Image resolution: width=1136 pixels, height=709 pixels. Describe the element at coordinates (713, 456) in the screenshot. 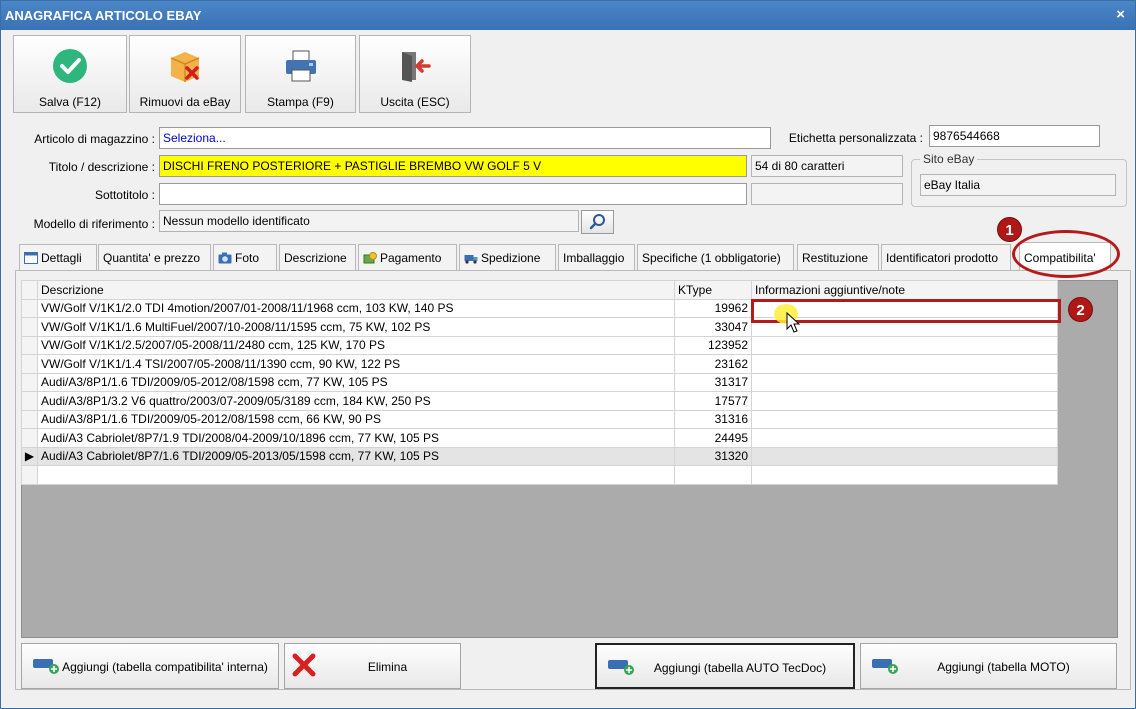

I see `cell-ktype: 31320` at that location.